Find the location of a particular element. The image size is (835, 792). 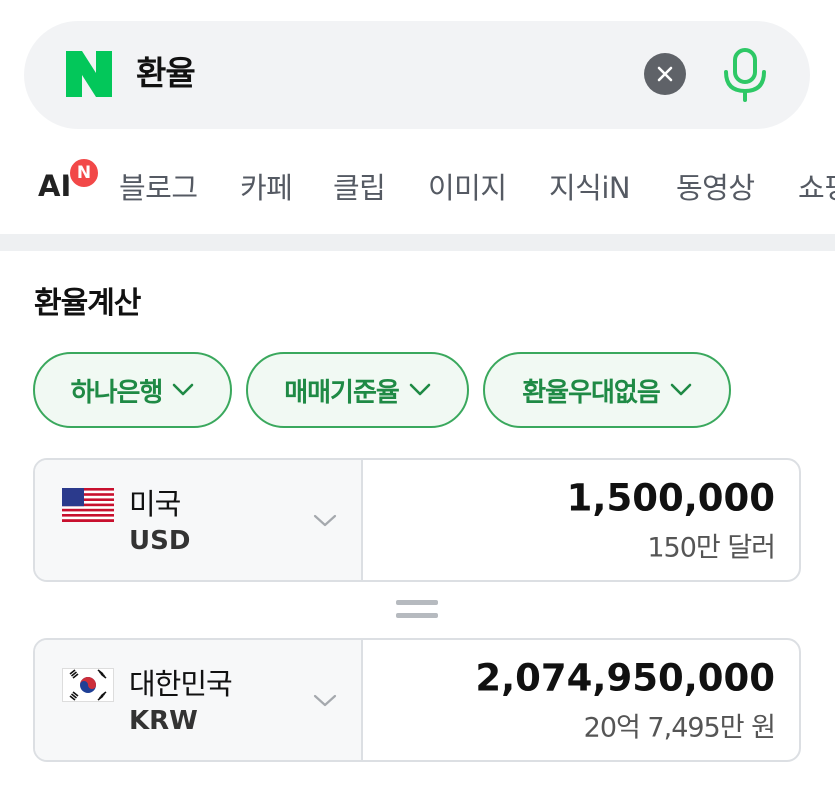

to-amount-input: 2,074,950,000 is located at coordinates (625, 678).